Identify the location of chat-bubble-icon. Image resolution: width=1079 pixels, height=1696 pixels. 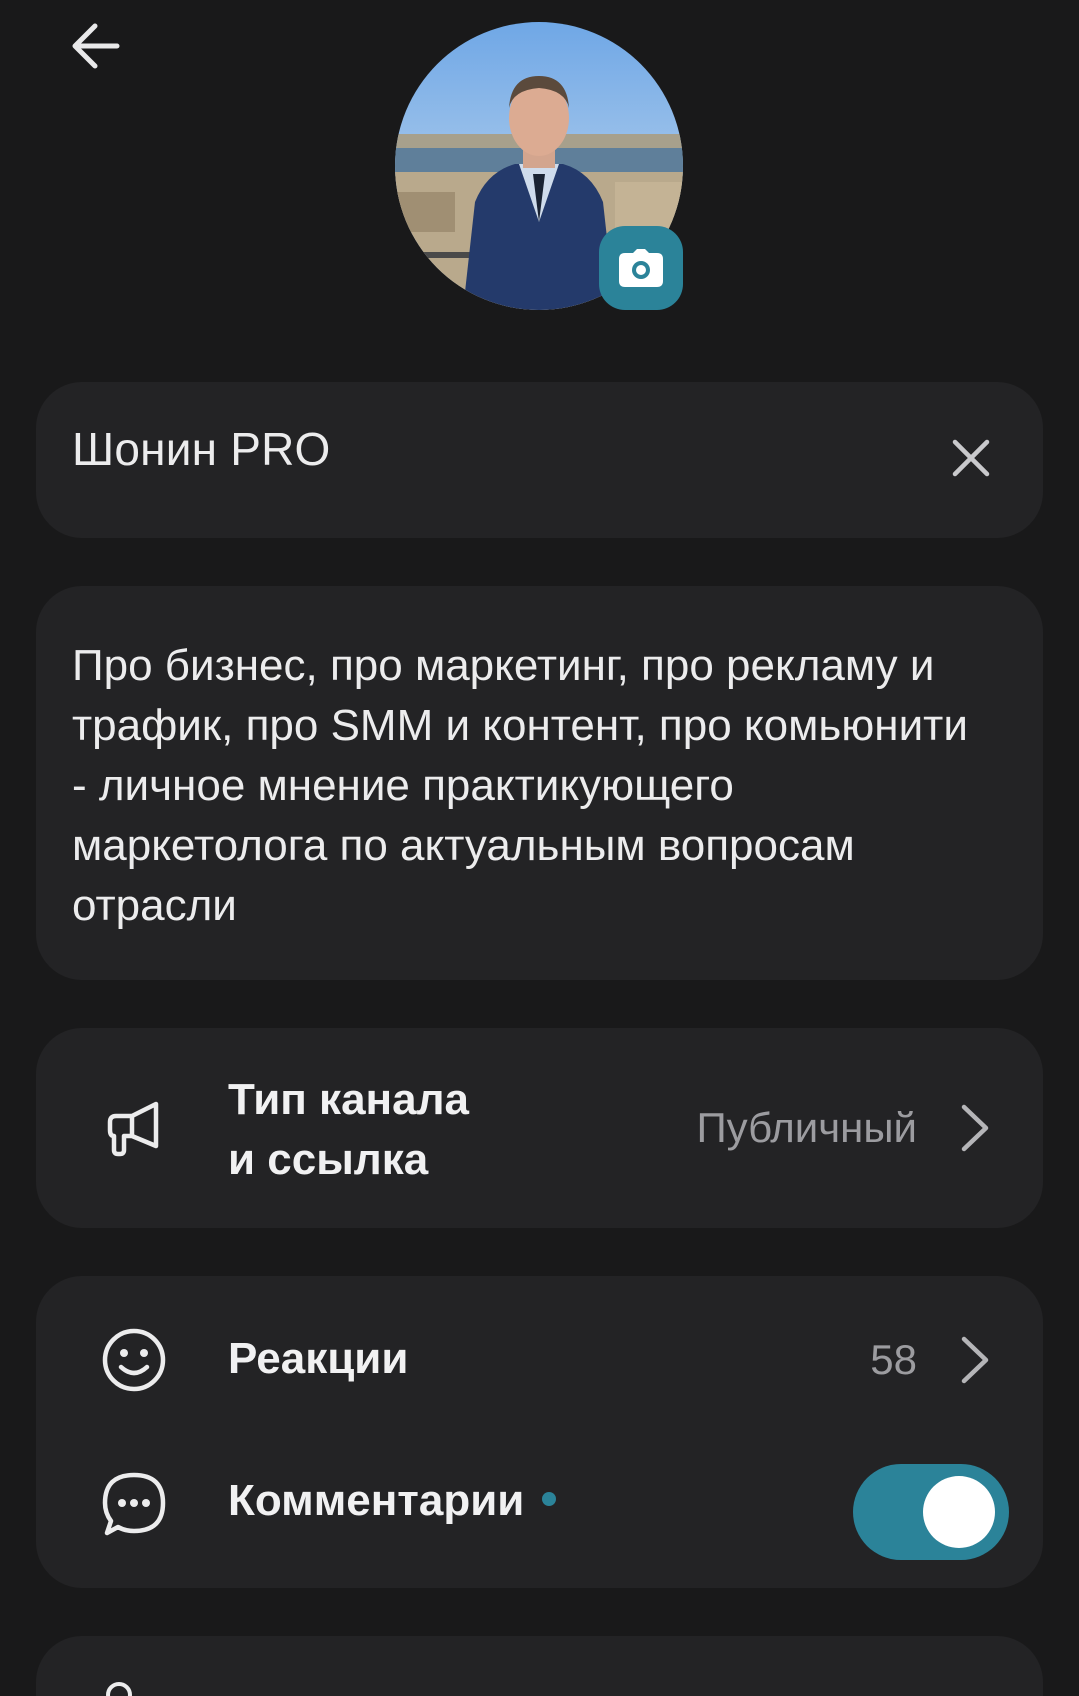
(134, 1504).